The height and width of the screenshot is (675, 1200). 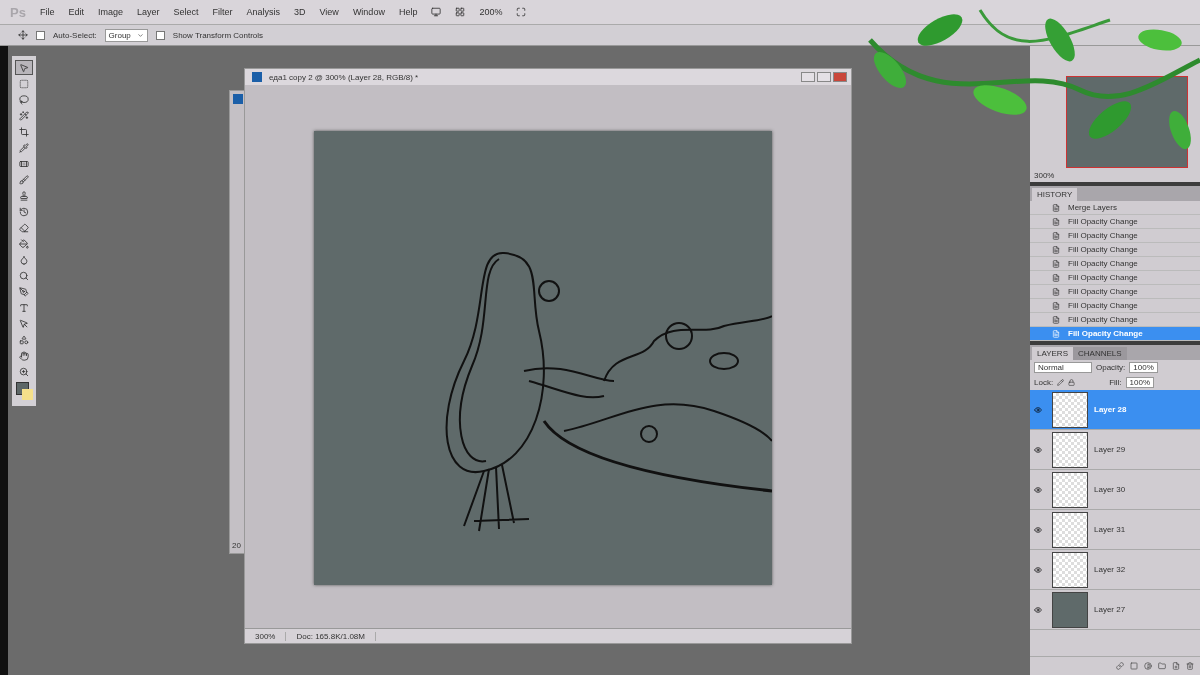 What do you see at coordinates (76, 12) in the screenshot?
I see `menu-item: Edit` at bounding box center [76, 12].